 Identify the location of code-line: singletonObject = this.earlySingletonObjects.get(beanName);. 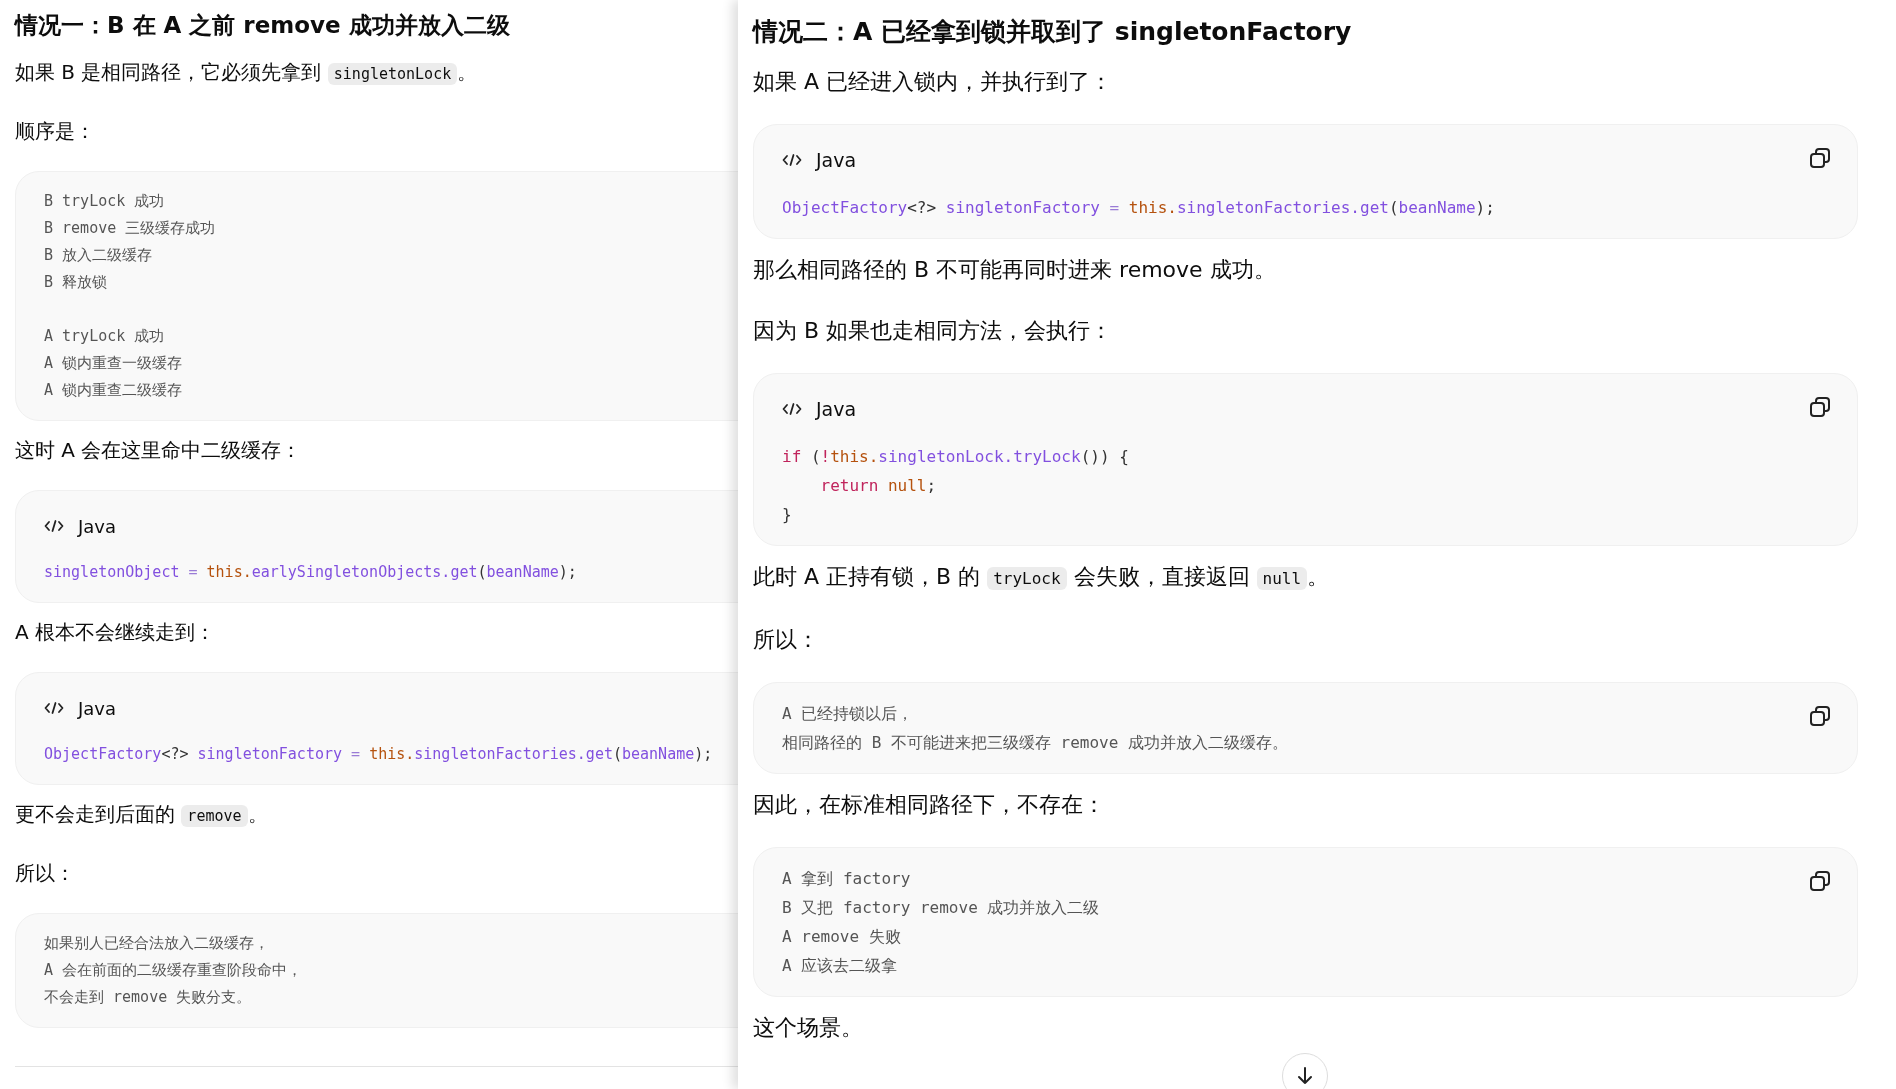
(310, 572).